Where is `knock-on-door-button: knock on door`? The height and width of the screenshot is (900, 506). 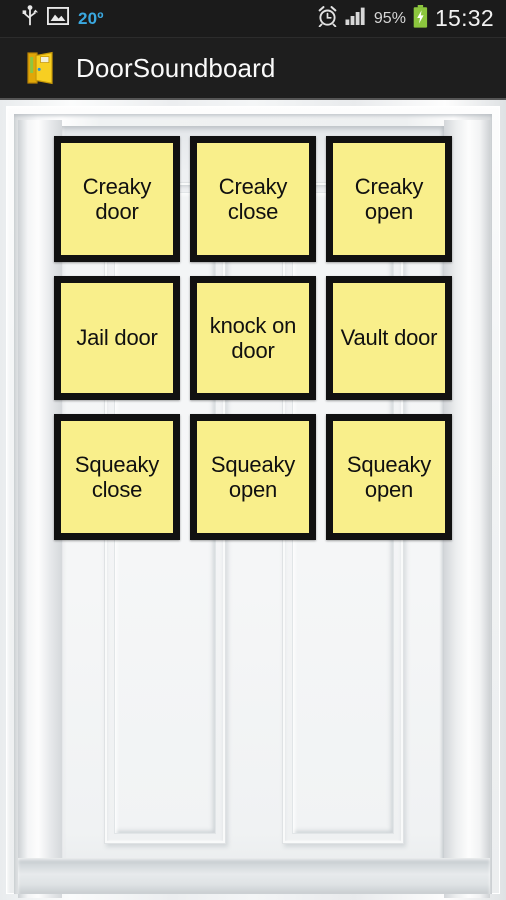 knock-on-door-button: knock on door is located at coordinates (253, 338).